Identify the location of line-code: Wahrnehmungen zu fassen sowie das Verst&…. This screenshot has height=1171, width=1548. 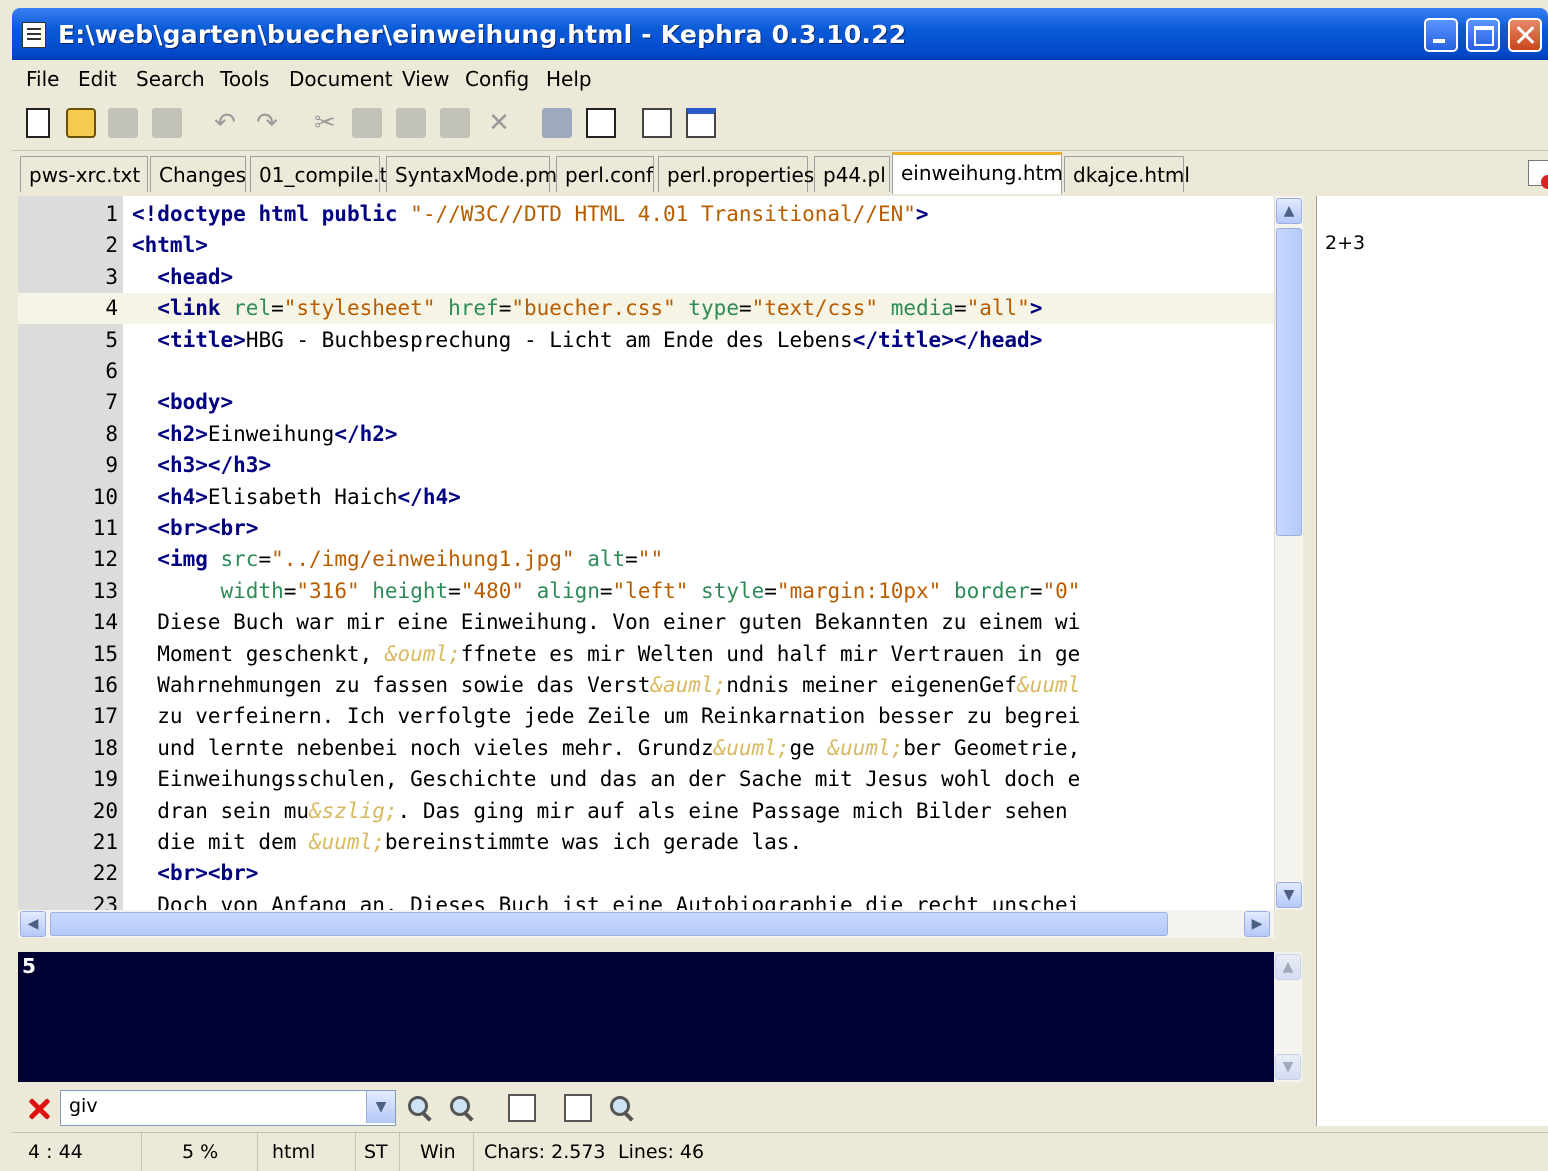
(606, 685).